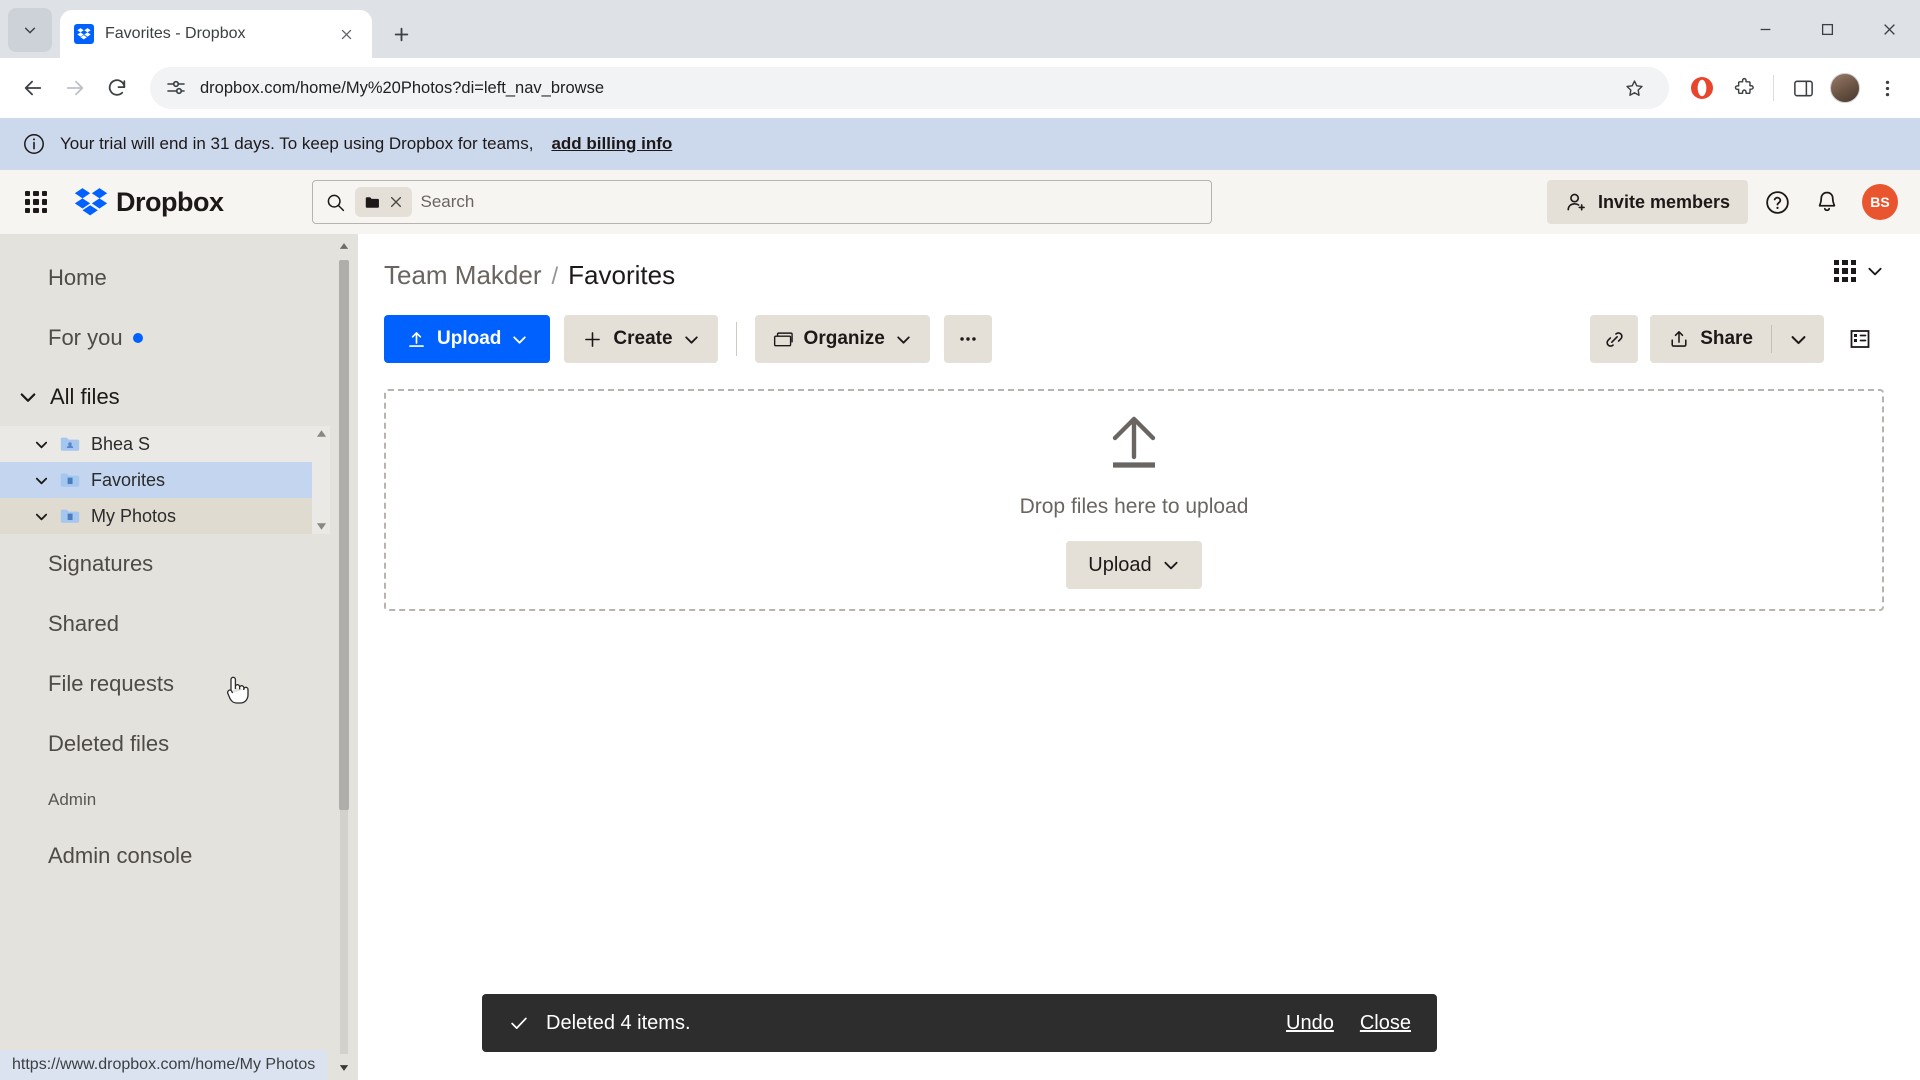 The height and width of the screenshot is (1080, 1920). Describe the element at coordinates (344, 535) in the screenshot. I see `scrollbar-thumb` at that location.